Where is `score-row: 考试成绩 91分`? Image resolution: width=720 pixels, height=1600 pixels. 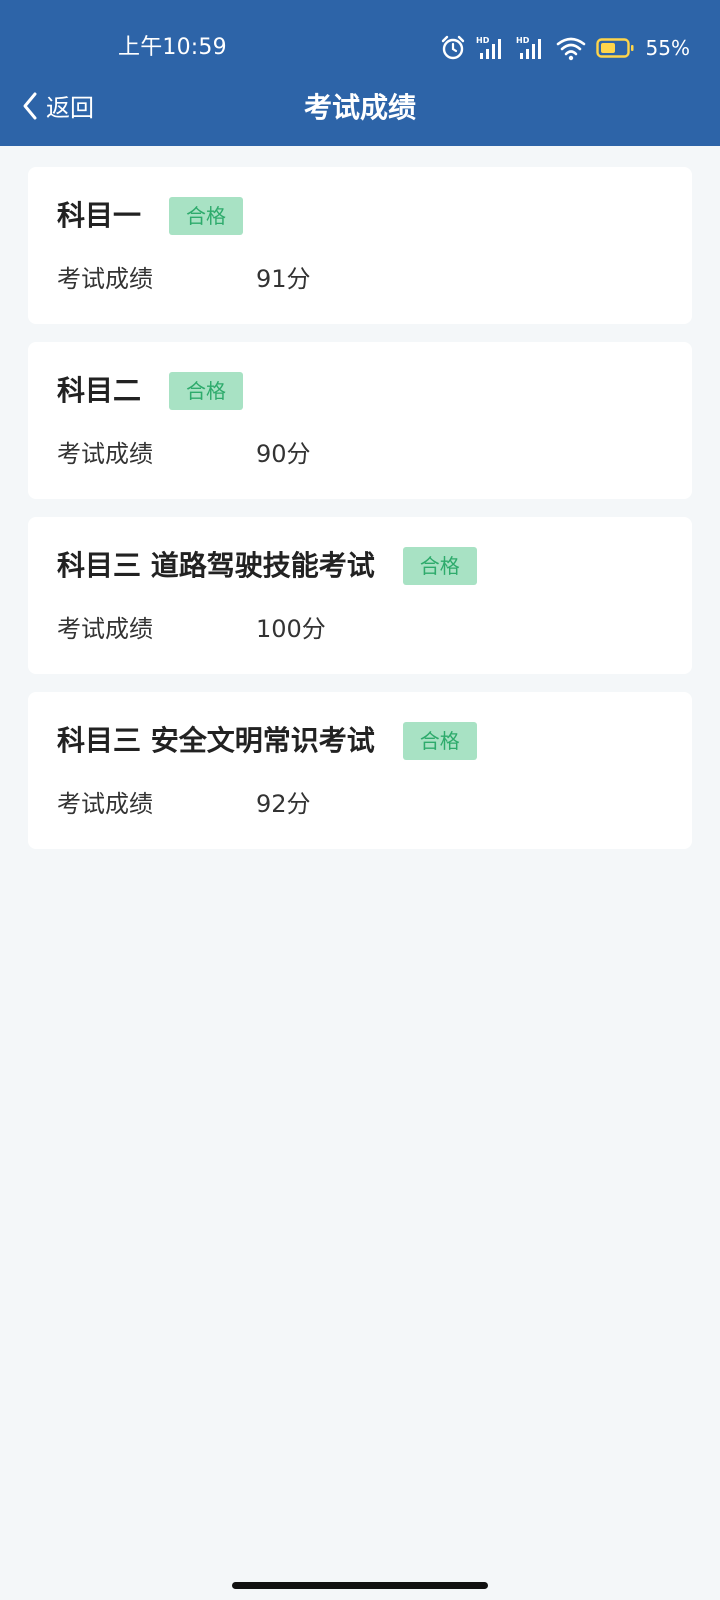
score-row: 考试成绩 91分 is located at coordinates (184, 279).